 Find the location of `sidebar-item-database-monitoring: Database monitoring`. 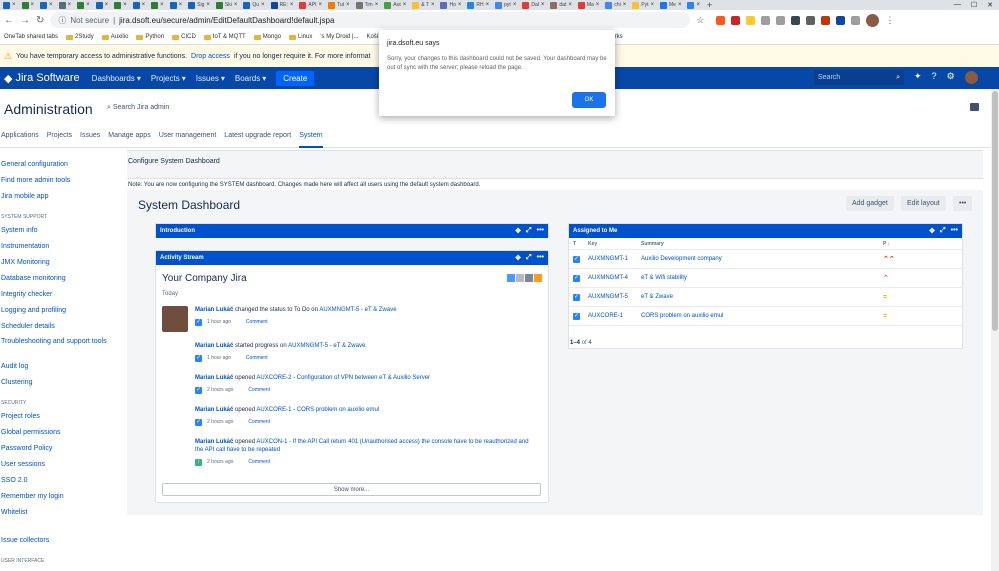

sidebar-item-database-monitoring: Database monitoring is located at coordinates (58, 280).